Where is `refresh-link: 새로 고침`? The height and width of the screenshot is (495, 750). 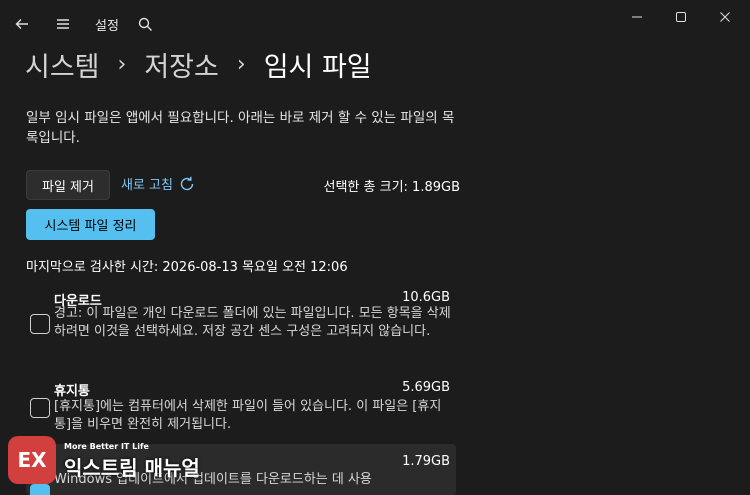 refresh-link: 새로 고침 is located at coordinates (158, 183).